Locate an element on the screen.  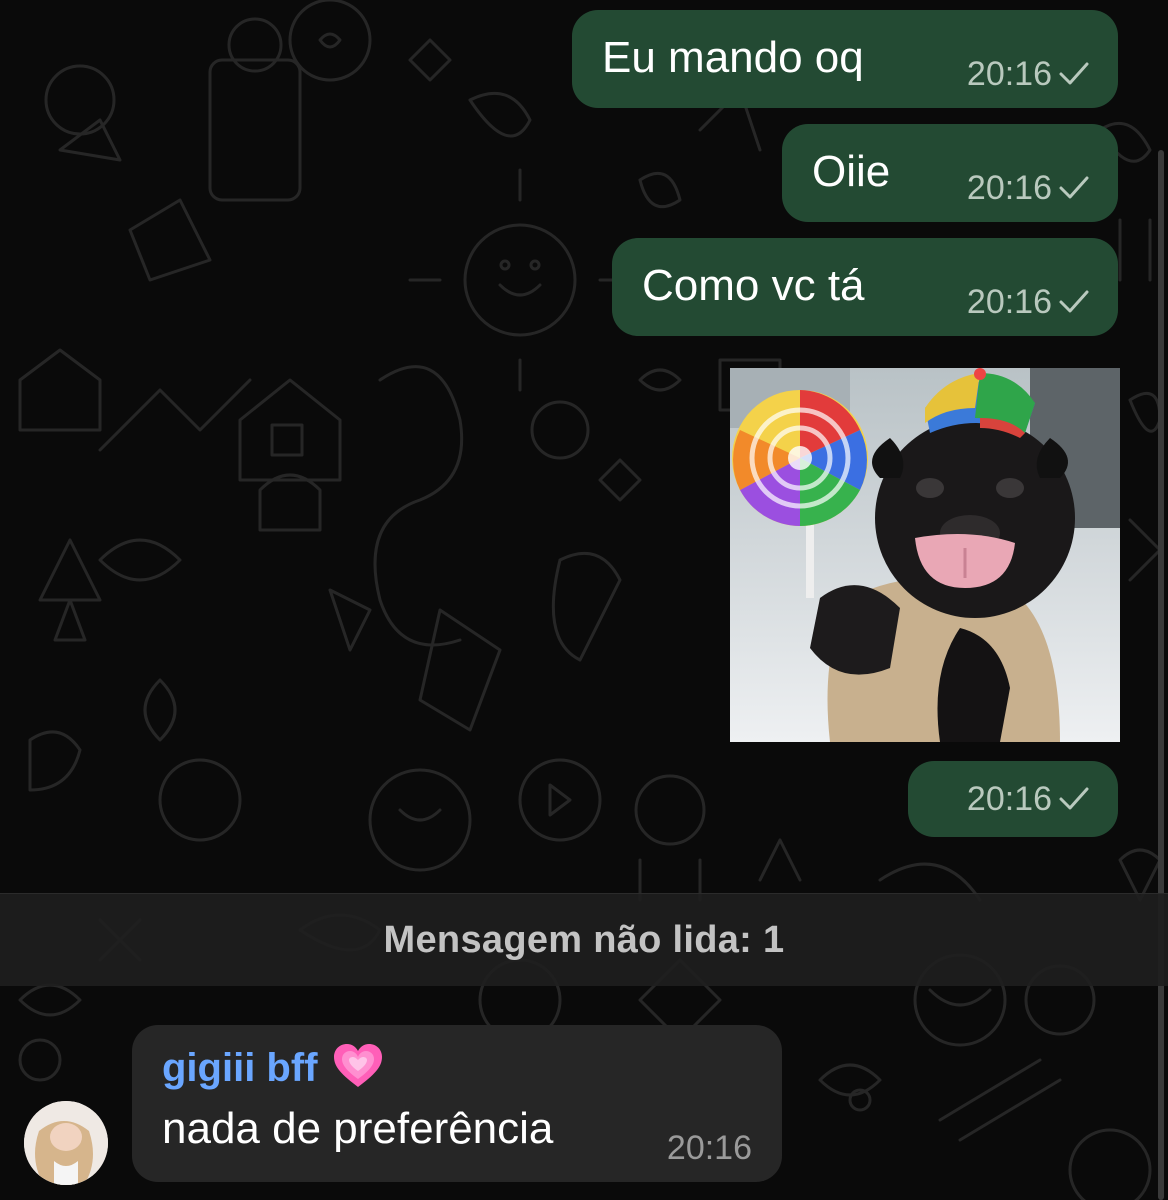
unread-divider: Mensagem não lida: 1 is located at coordinates (584, 940).